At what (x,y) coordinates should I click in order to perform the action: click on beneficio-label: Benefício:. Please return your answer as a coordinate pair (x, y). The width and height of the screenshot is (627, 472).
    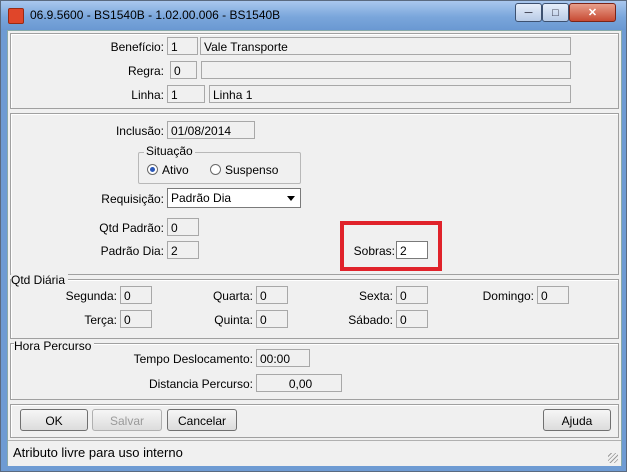
    Looking at the image, I should click on (137, 47).